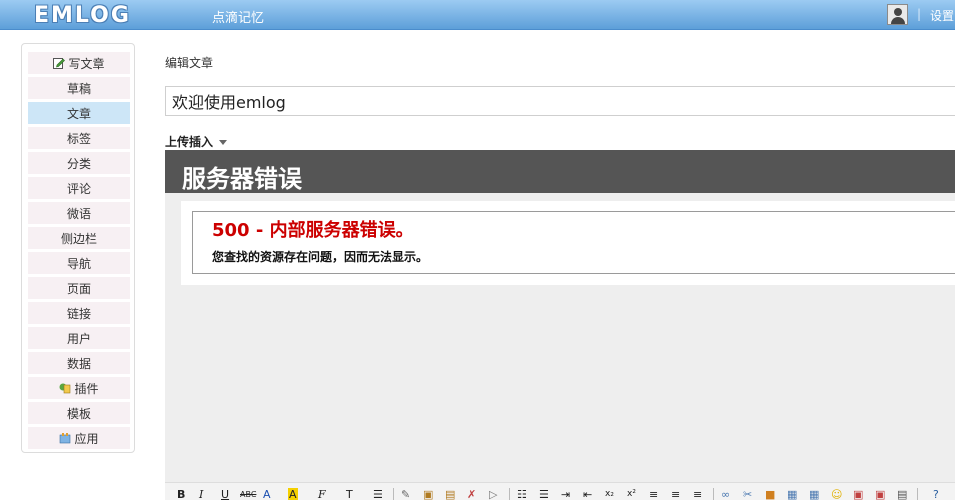  Describe the element at coordinates (322, 494) in the screenshot. I see `font-family-button: F` at that location.